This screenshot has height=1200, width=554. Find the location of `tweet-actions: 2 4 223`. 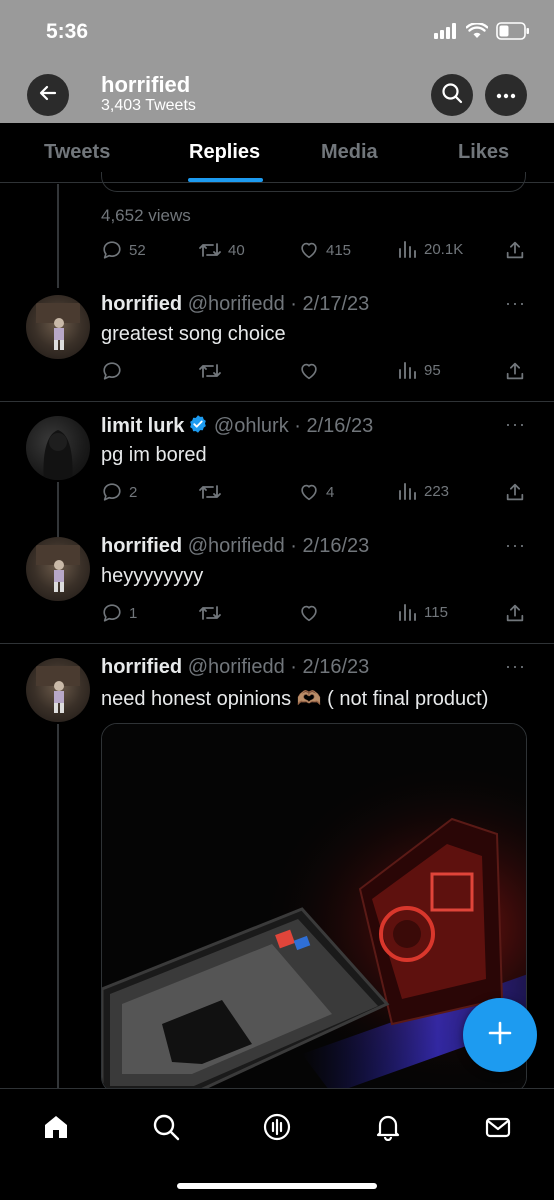

tweet-actions: 2 4 223 is located at coordinates (316, 493).